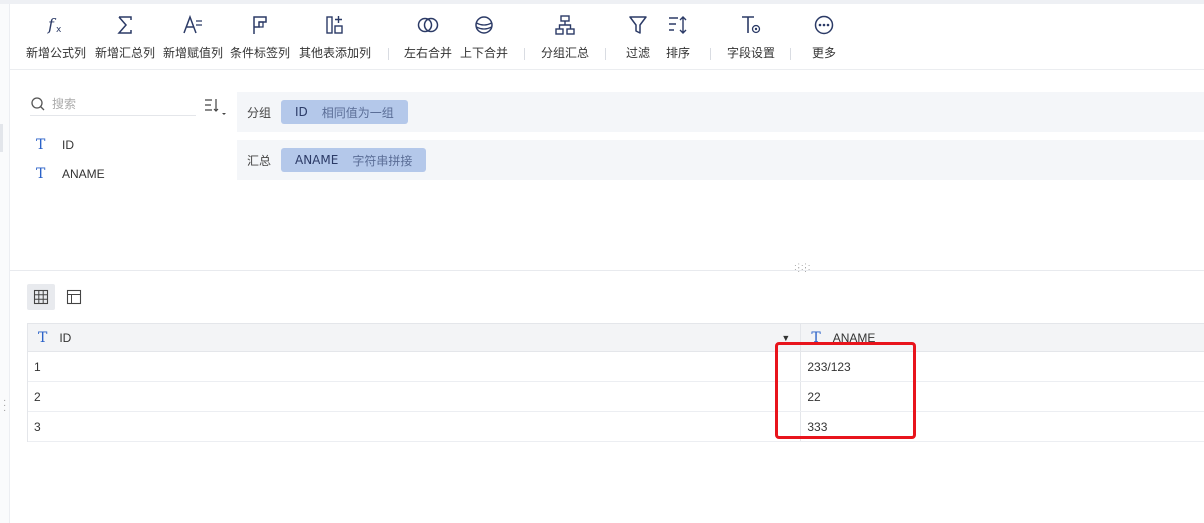 This screenshot has width=1204, height=523. I want to click on add-summary-column-button: 新增汇总列, so click(125, 36).